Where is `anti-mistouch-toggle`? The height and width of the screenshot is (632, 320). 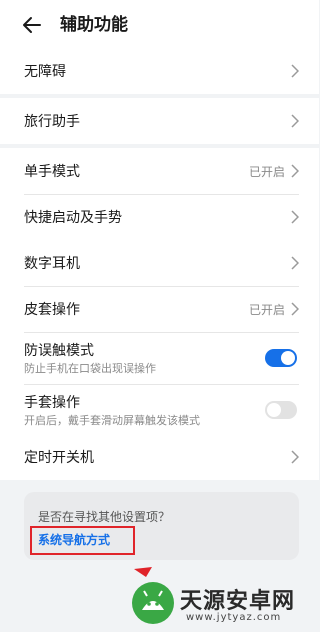 anti-mistouch-toggle is located at coordinates (281, 358).